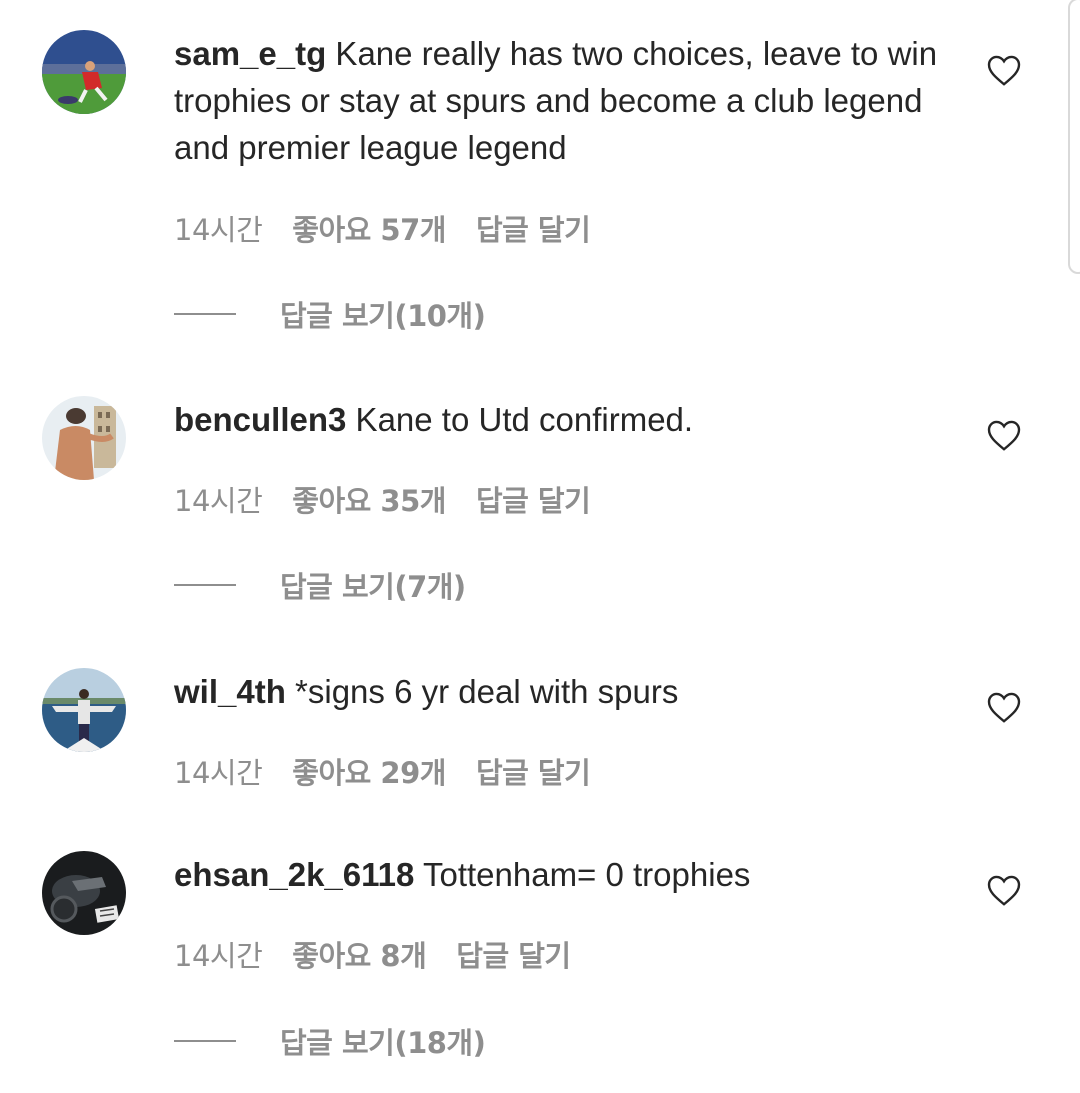  What do you see at coordinates (373, 587) in the screenshot?
I see `view-replies-label: 답글 보기(7개)` at bounding box center [373, 587].